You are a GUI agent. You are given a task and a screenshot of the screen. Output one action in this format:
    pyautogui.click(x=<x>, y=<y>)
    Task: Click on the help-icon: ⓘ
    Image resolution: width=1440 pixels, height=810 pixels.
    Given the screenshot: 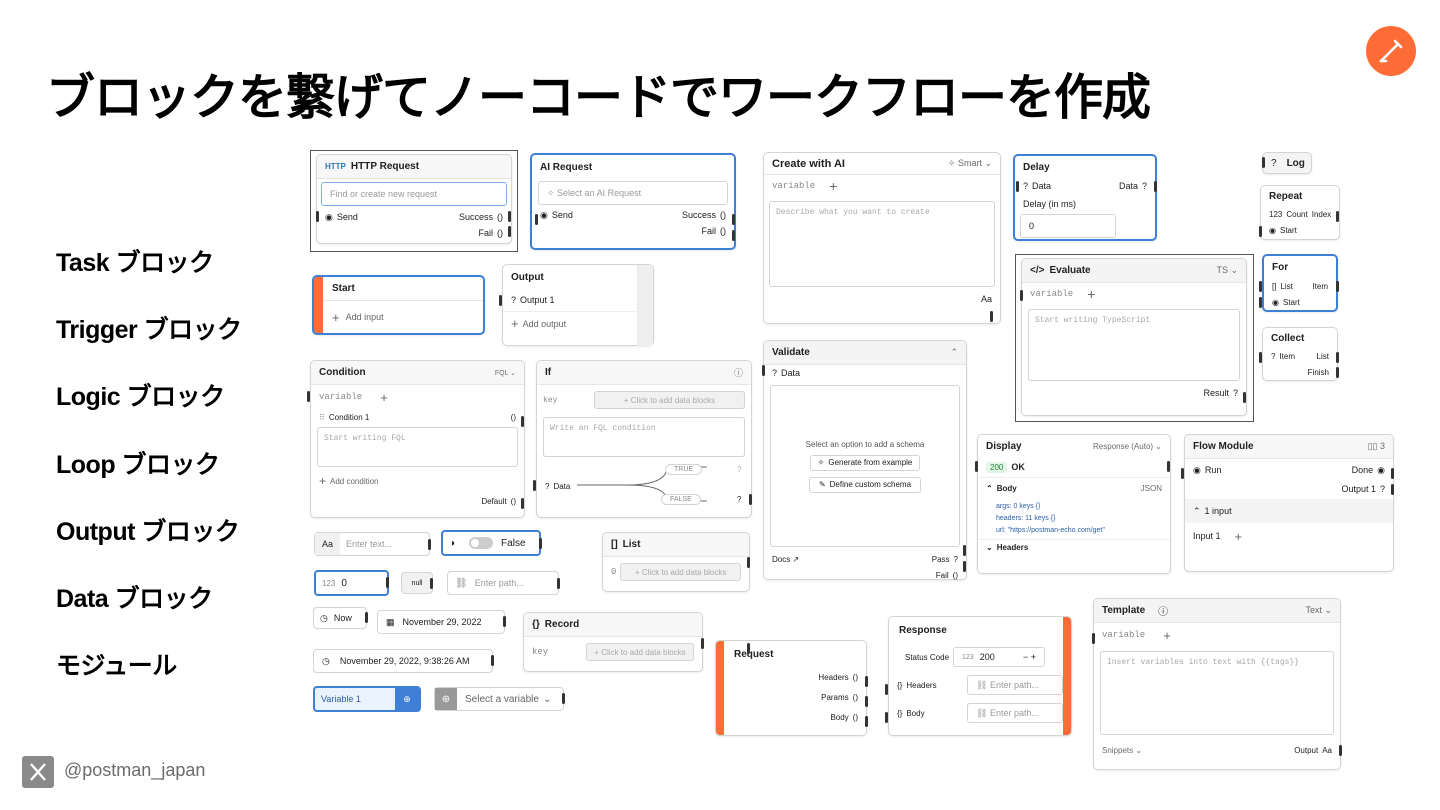 What is the action you would take?
    pyautogui.click(x=738, y=372)
    